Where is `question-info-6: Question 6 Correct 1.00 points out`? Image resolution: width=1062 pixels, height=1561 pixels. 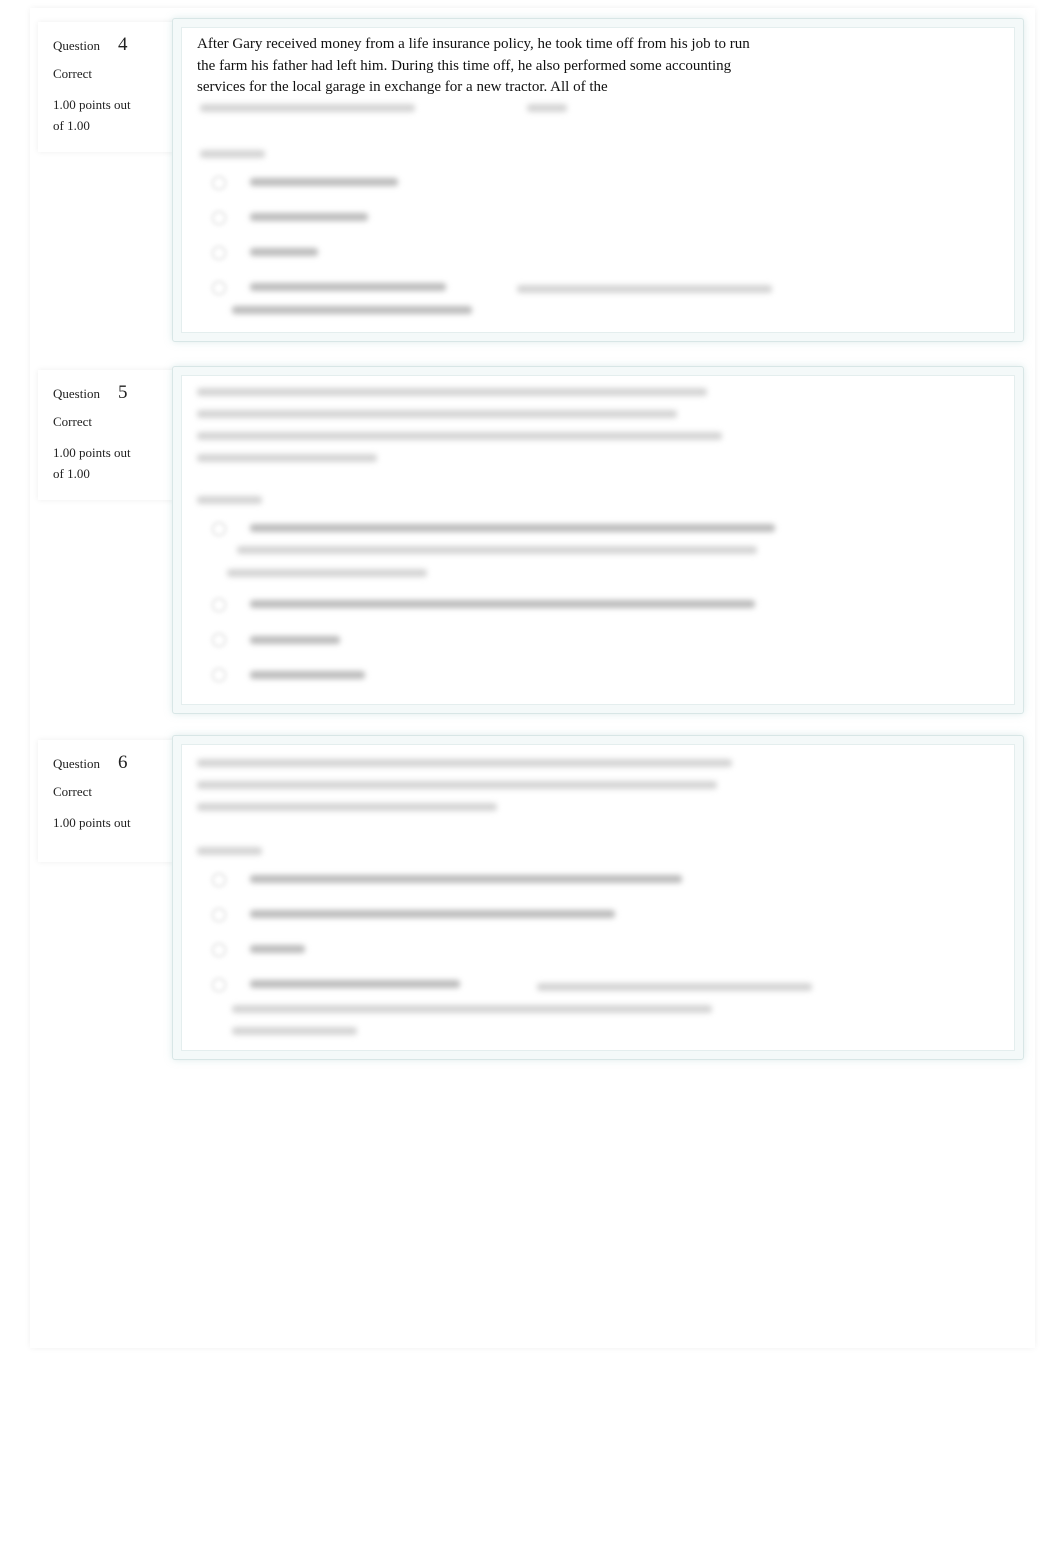 question-info-6: Question 6 Correct 1.00 points out is located at coordinates (108, 801).